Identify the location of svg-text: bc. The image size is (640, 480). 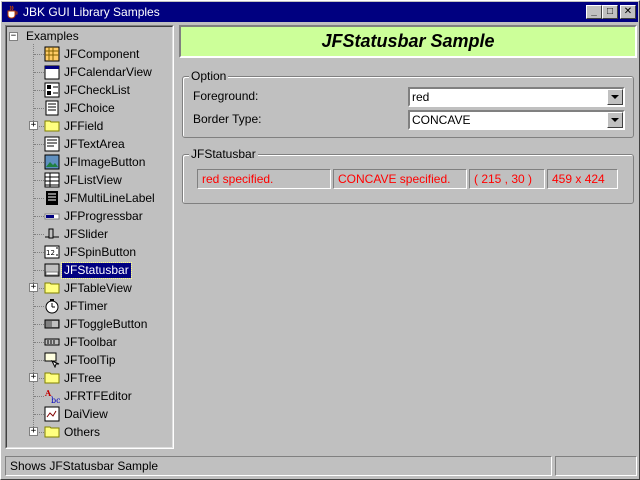
(55, 400).